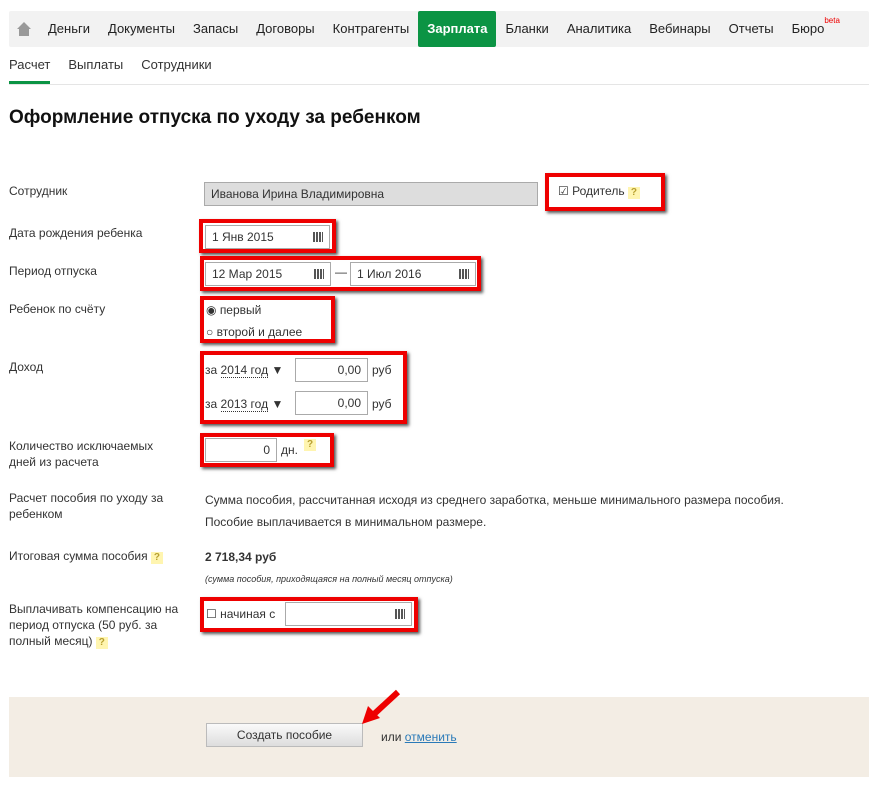  Describe the element at coordinates (679, 29) in the screenshot. I see `nav-webinars: Вебинары` at that location.